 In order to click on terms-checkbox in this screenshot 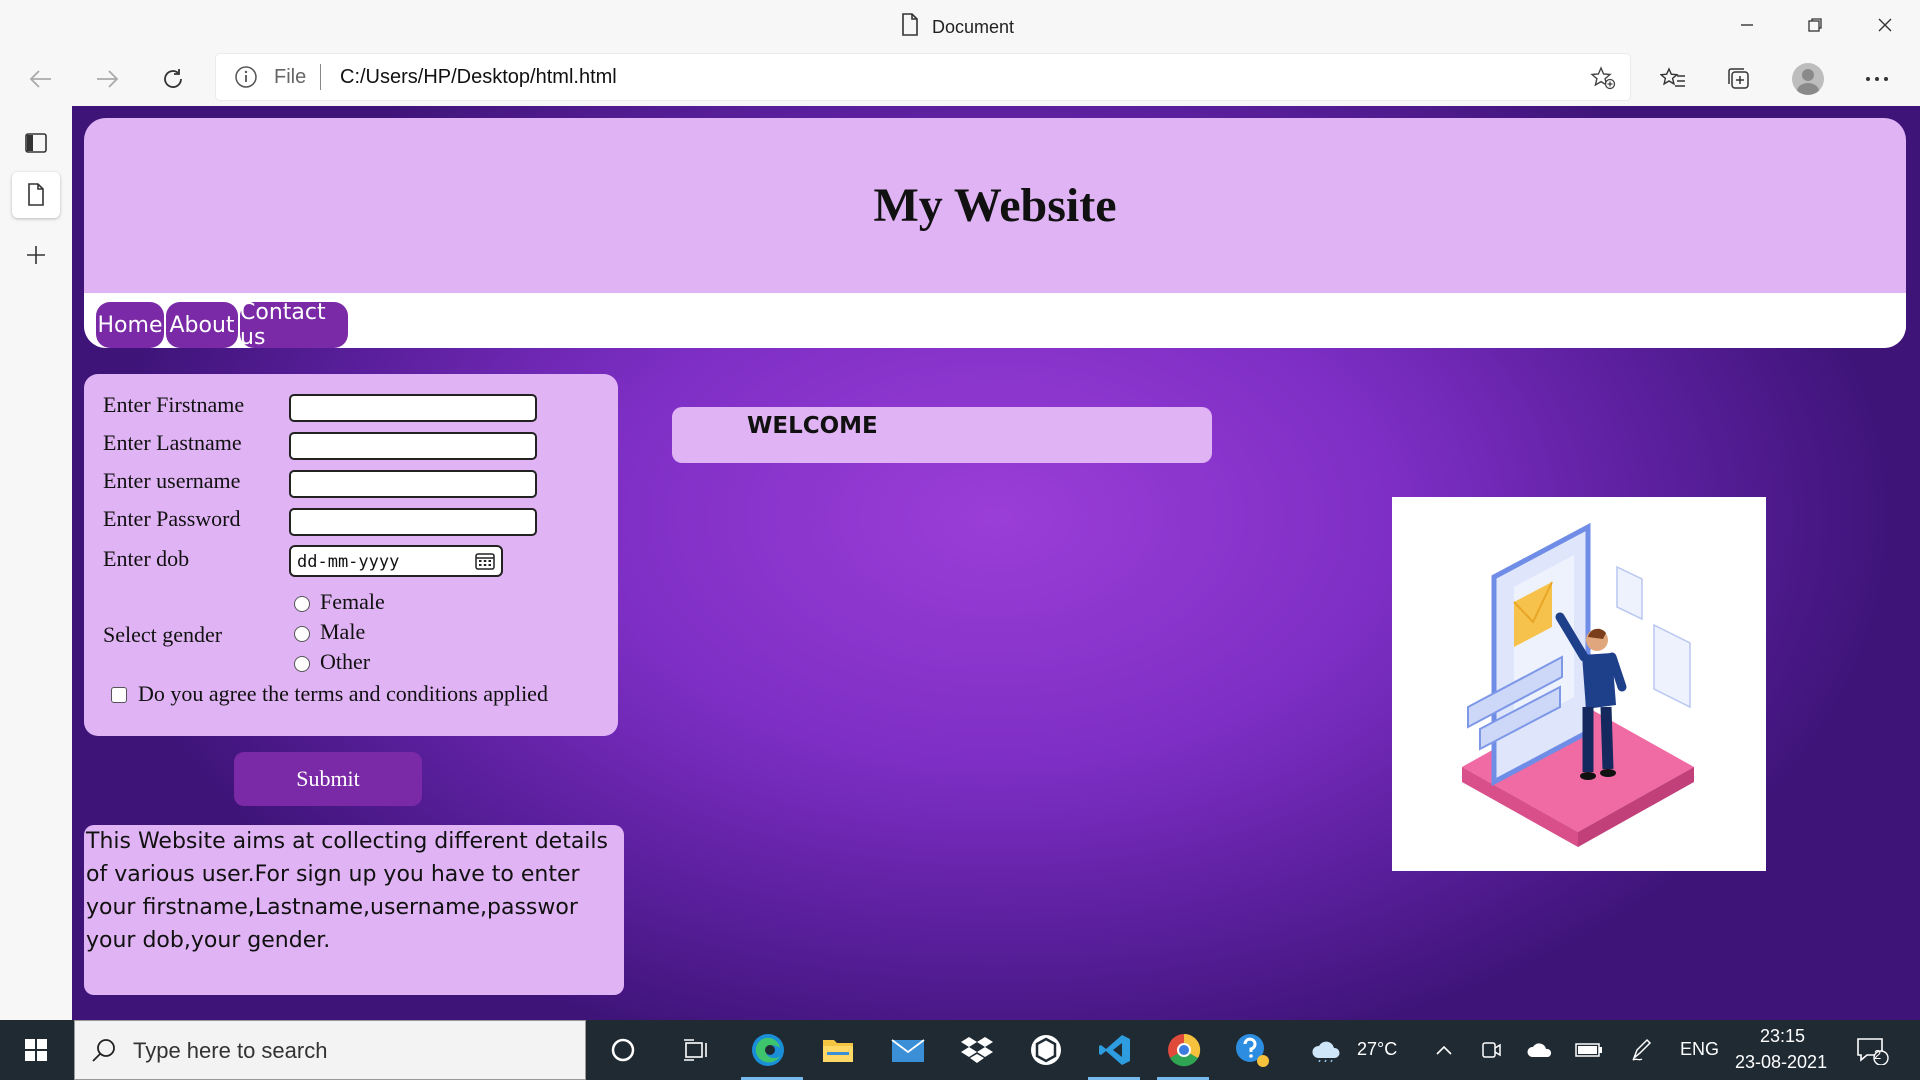, I will do `click(119, 695)`.